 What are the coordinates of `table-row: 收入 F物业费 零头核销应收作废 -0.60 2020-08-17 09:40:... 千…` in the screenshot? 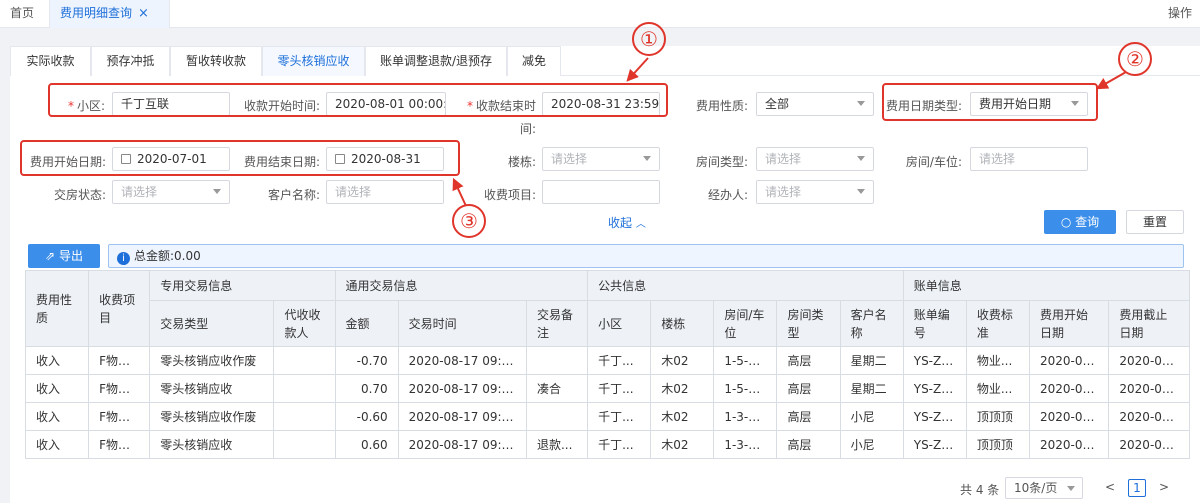 It's located at (607, 416).